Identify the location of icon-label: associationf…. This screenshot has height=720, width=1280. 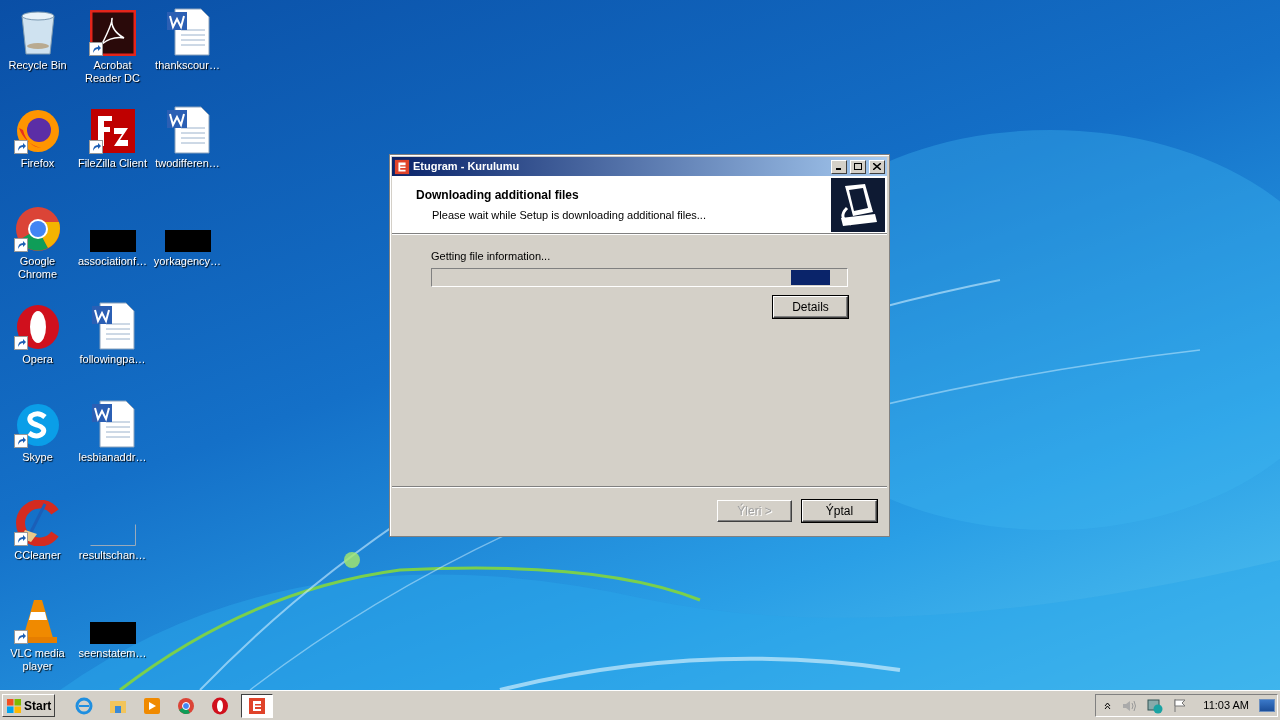
(112, 261).